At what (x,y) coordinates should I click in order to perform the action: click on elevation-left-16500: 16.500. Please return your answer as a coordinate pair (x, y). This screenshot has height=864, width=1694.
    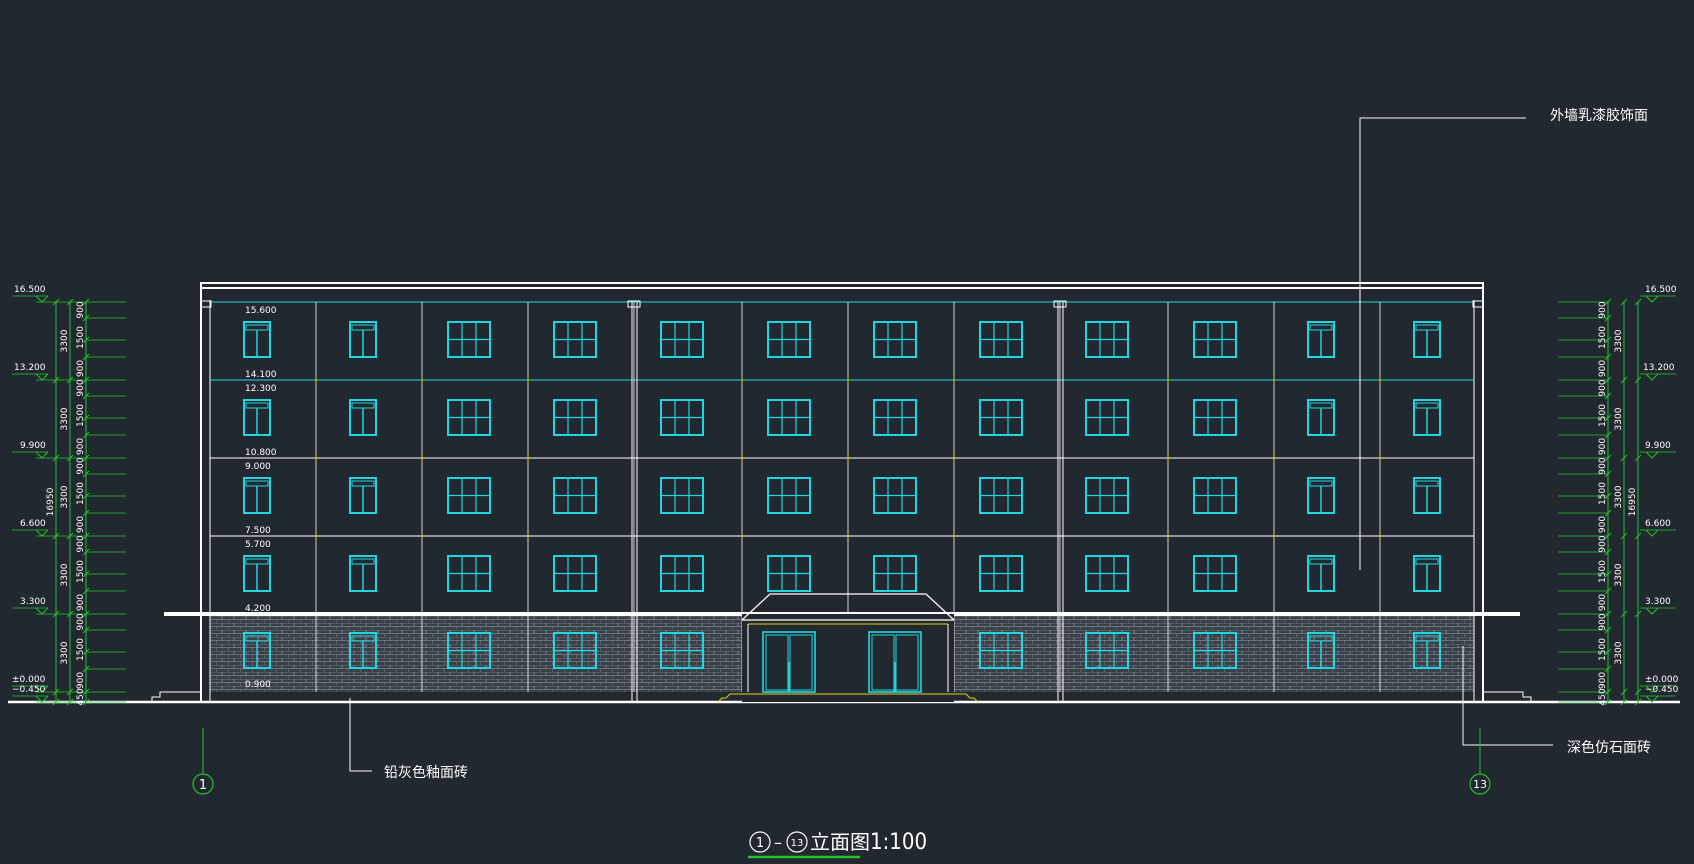
    Looking at the image, I should click on (30, 290).